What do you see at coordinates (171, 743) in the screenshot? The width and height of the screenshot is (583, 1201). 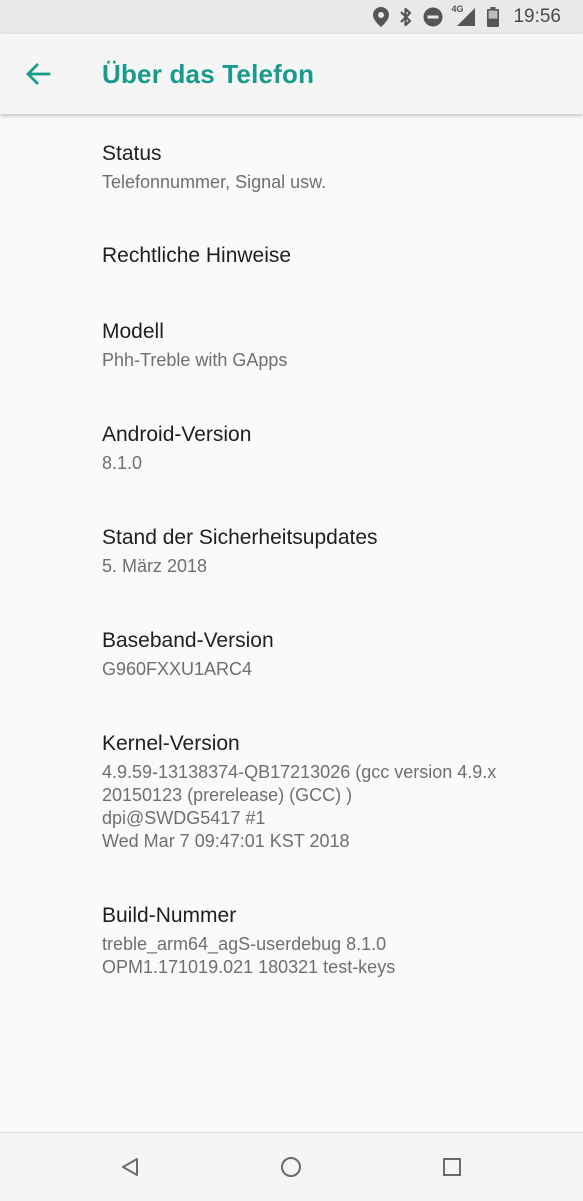 I see `item-title: Kernel-Version` at bounding box center [171, 743].